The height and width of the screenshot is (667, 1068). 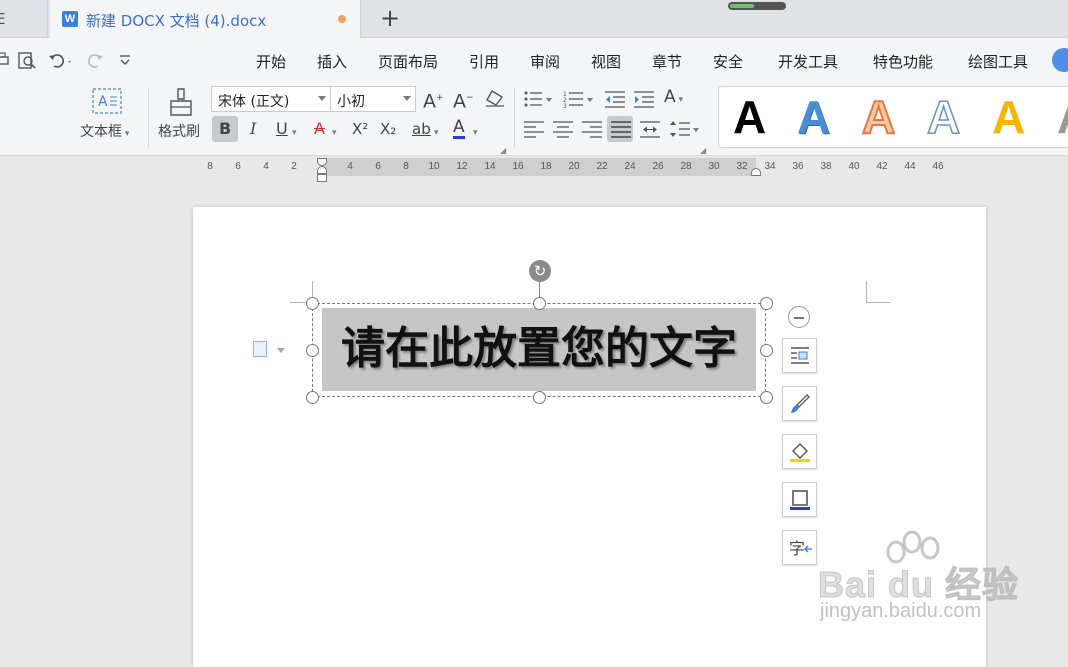 What do you see at coordinates (373, 99) in the screenshot?
I see `font-size-select: 小初` at bounding box center [373, 99].